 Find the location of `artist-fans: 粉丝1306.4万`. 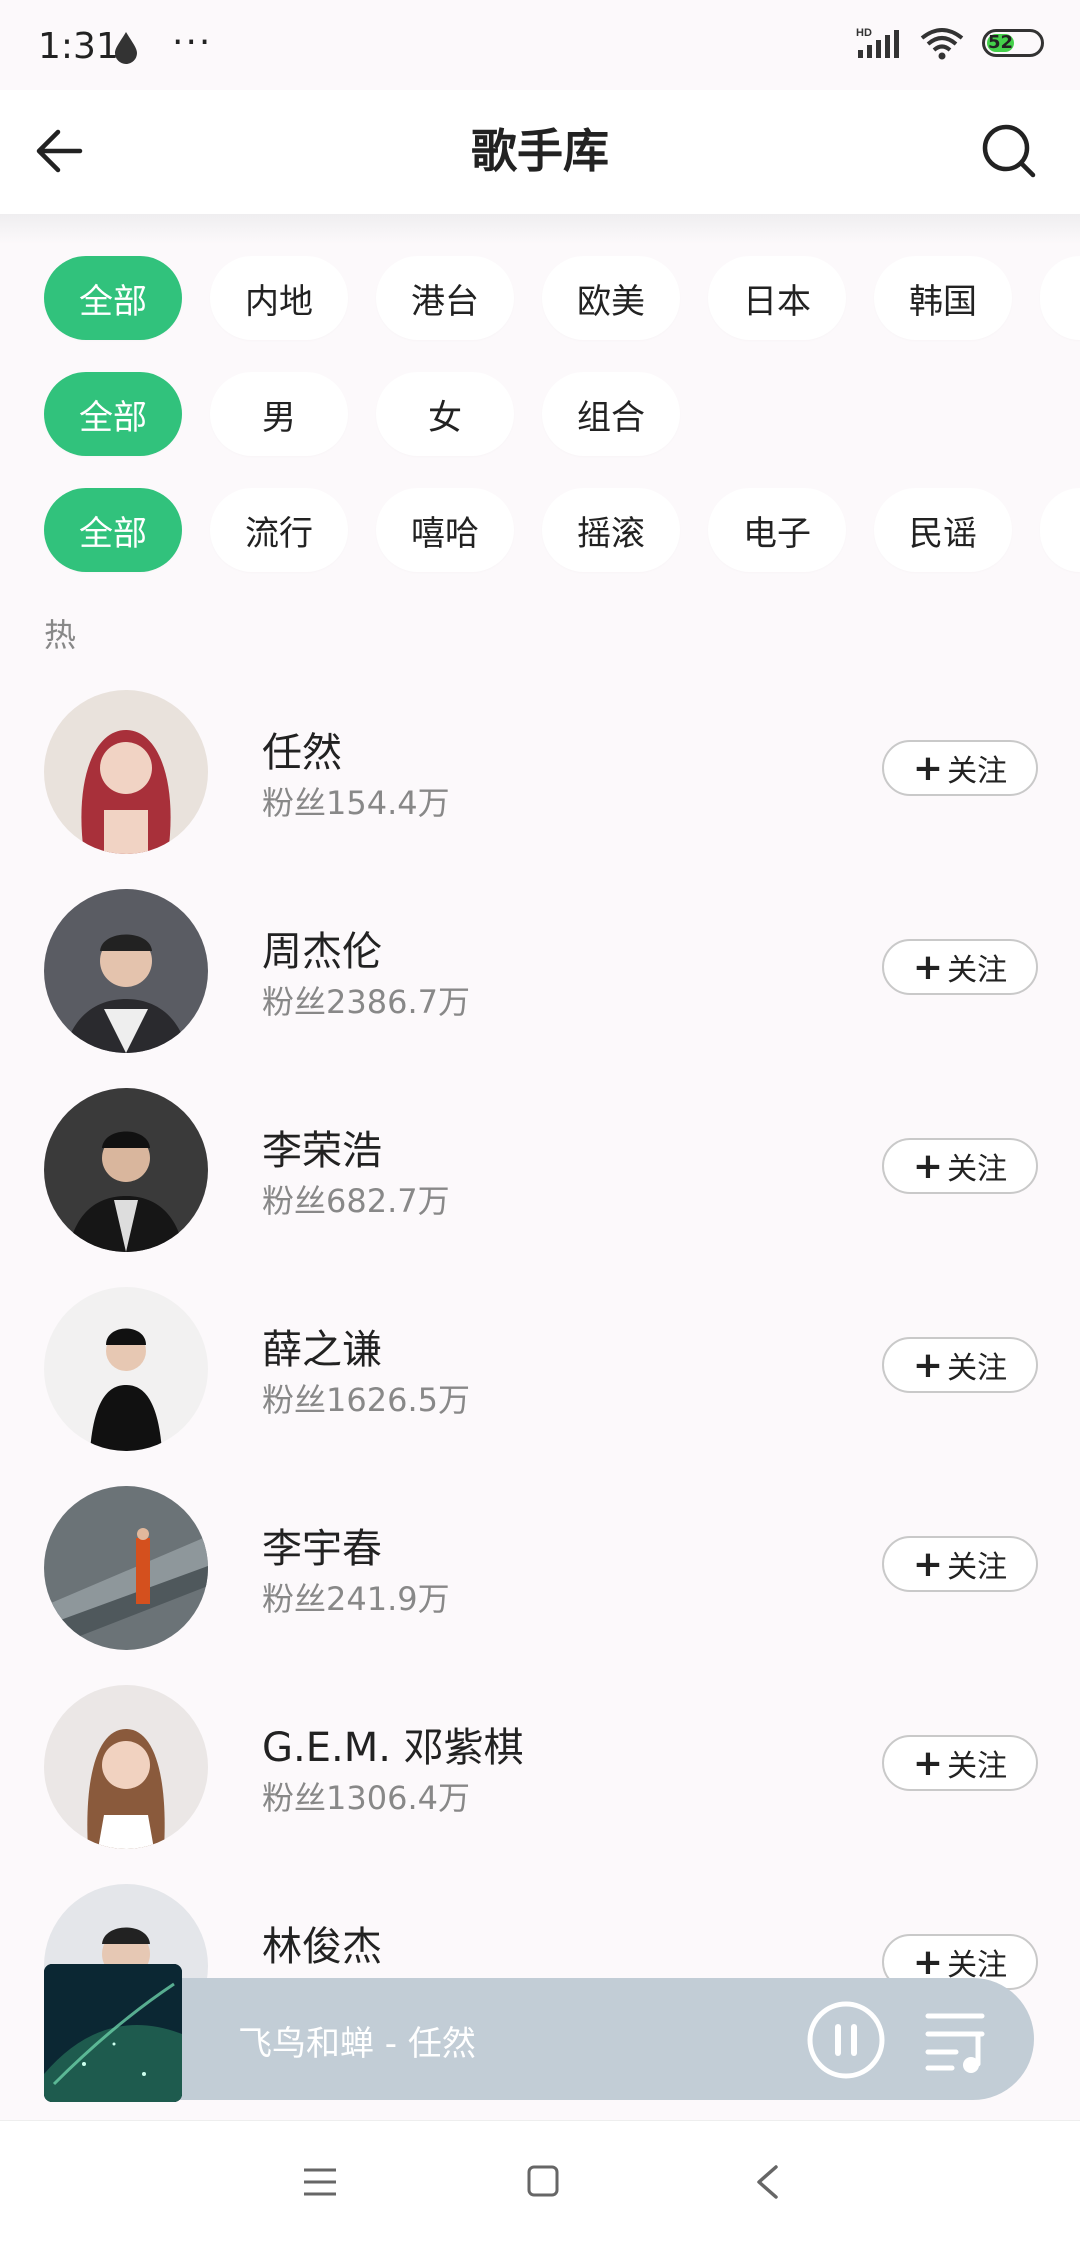

artist-fans: 粉丝1306.4万 is located at coordinates (366, 1798).